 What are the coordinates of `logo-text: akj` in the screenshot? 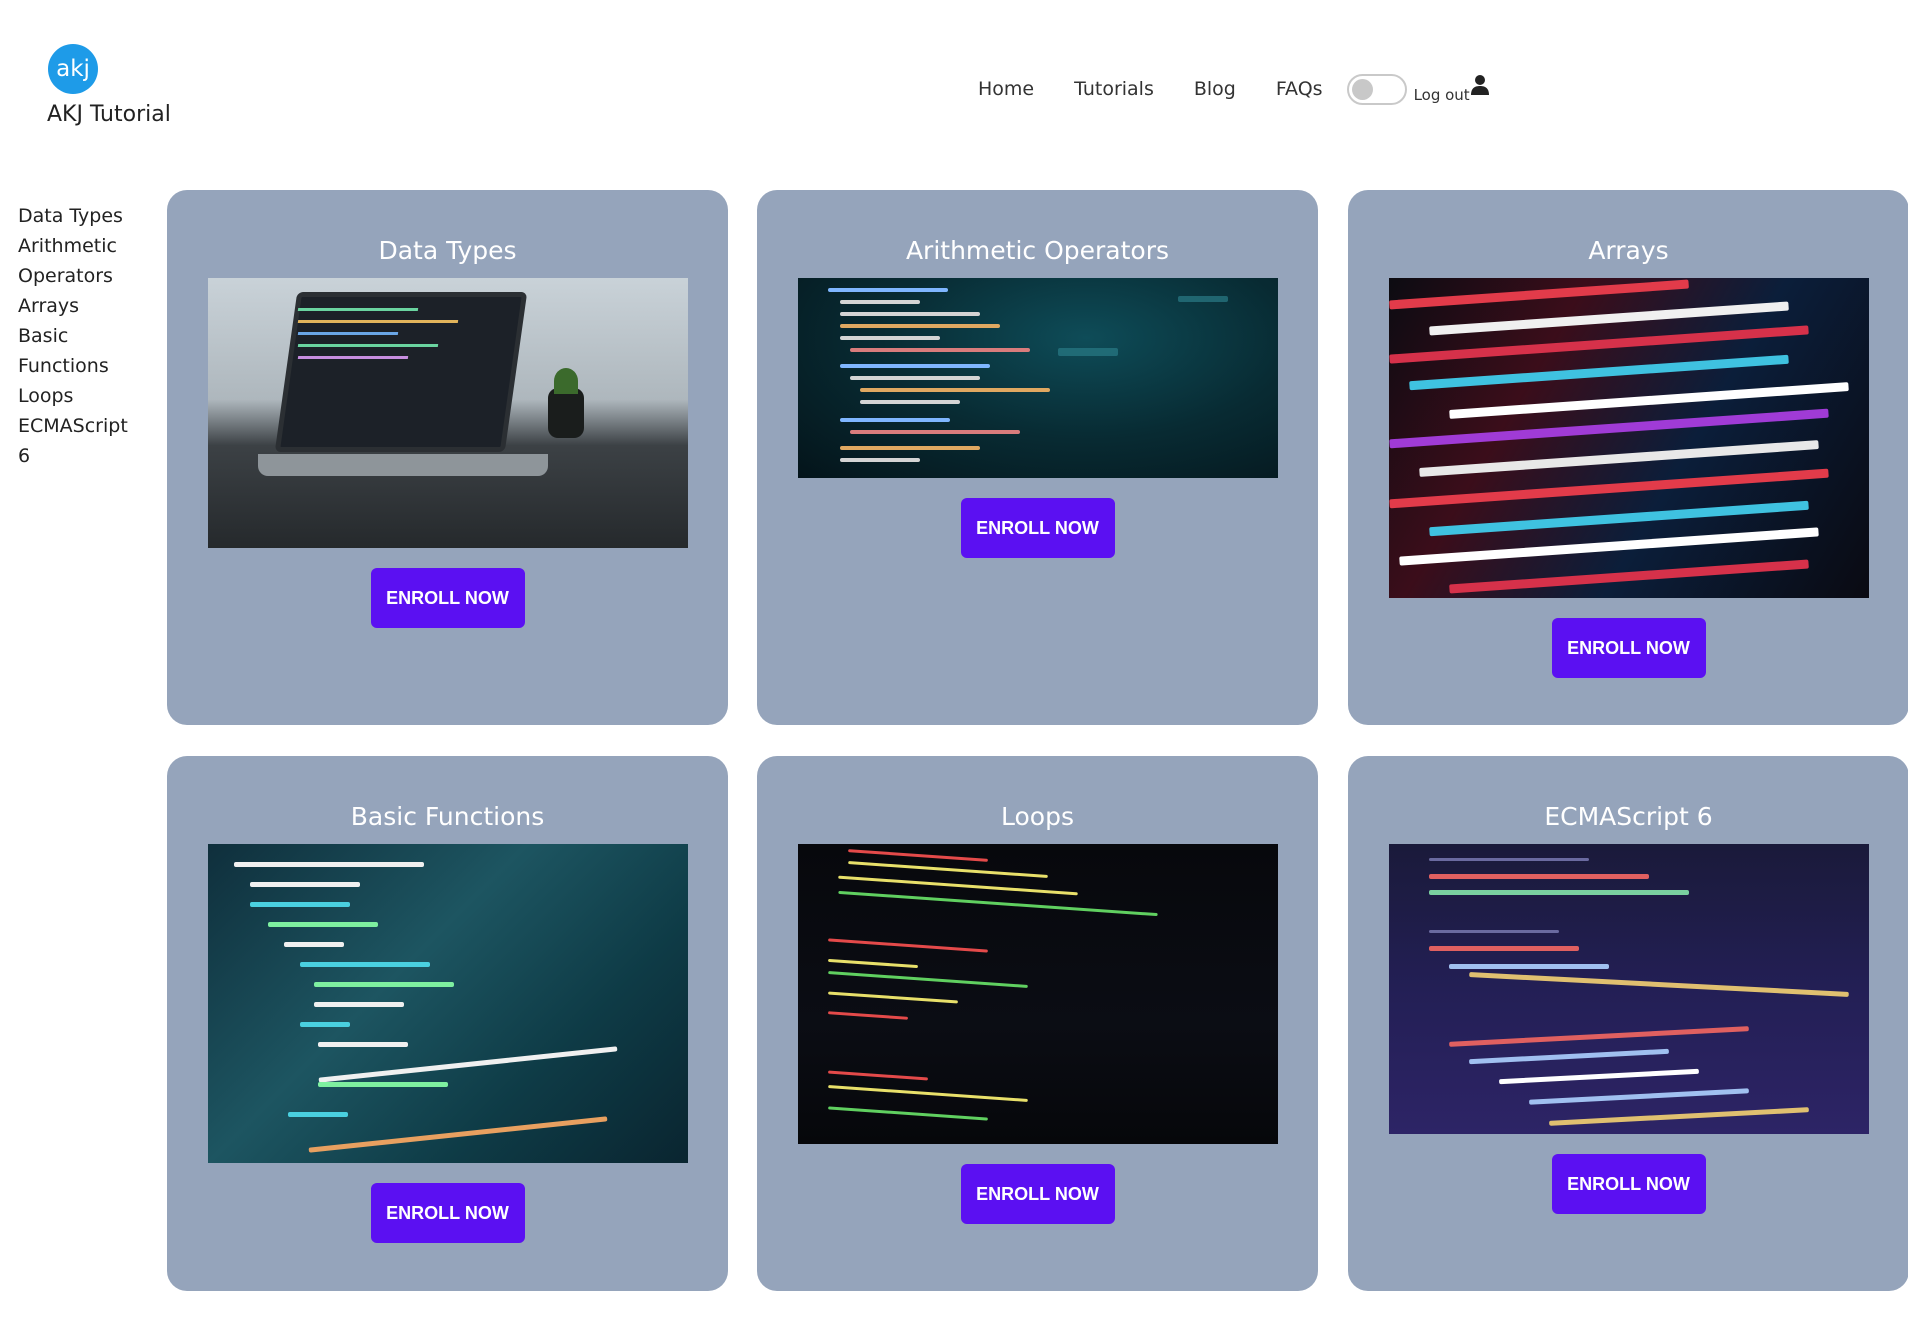 It's located at (73, 69).